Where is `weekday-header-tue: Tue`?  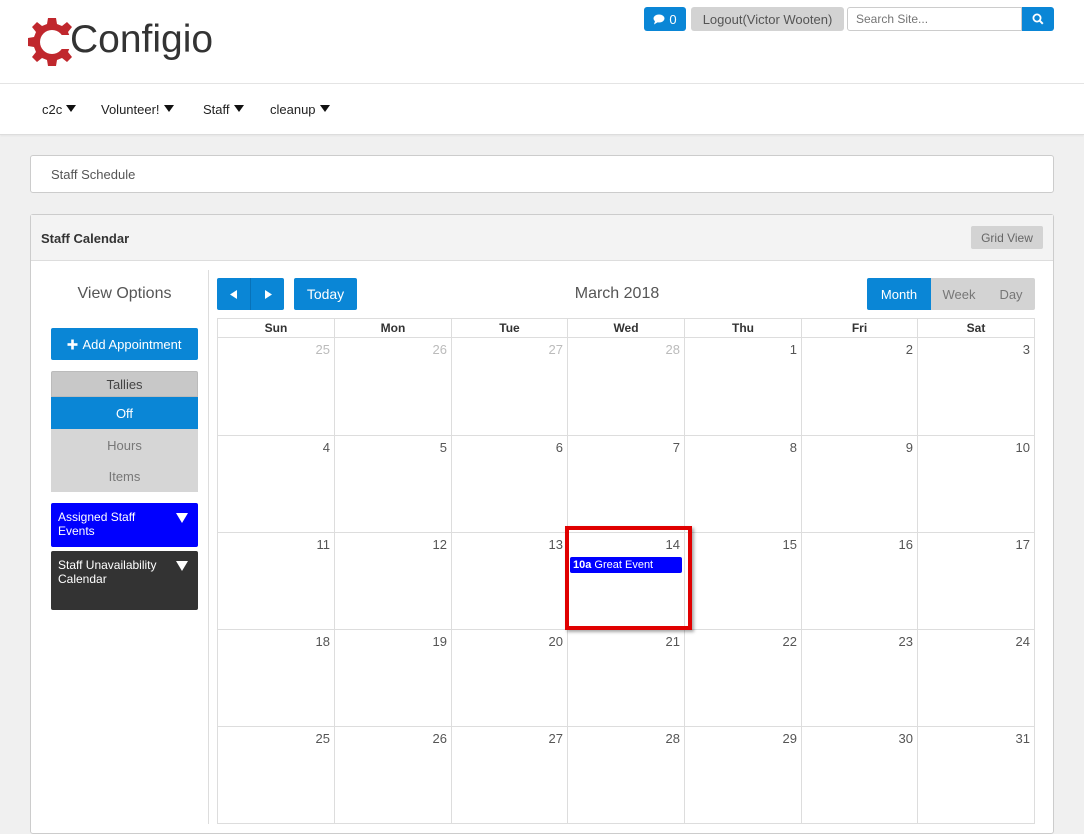 weekday-header-tue: Tue is located at coordinates (510, 328).